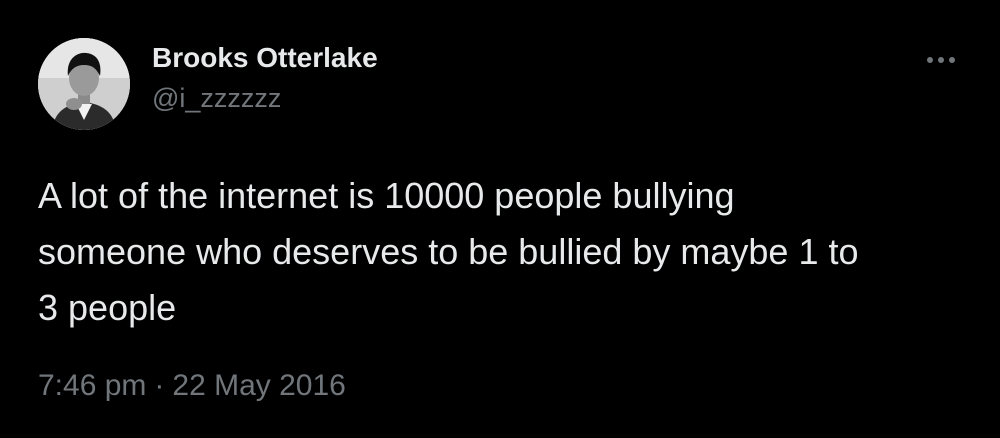 This screenshot has height=438, width=1000. I want to click on author-info: Brooks Otterlake @i_zzzzzz, so click(265, 78).